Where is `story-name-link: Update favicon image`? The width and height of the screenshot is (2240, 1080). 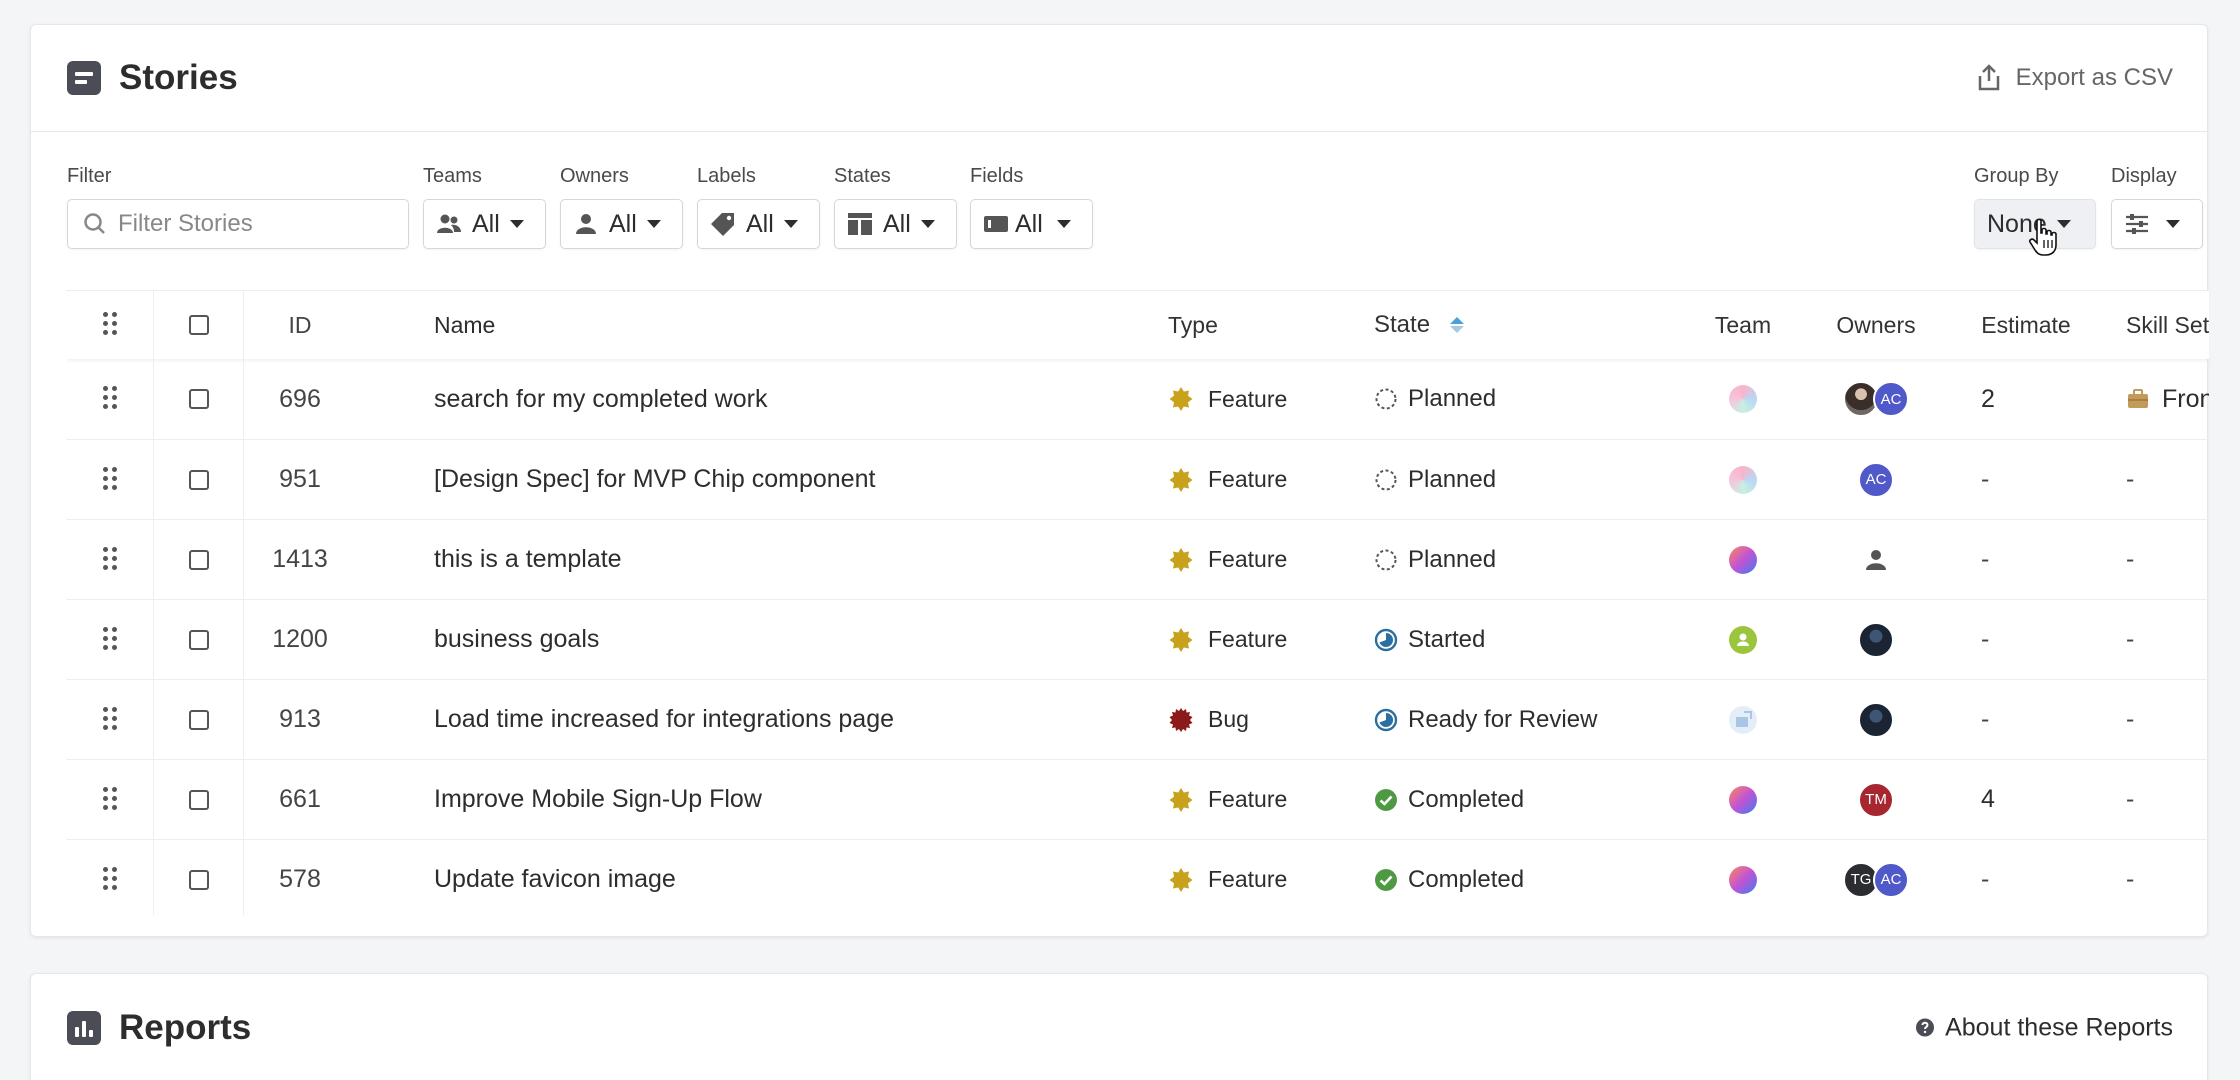 story-name-link: Update favicon image is located at coordinates (784, 877).